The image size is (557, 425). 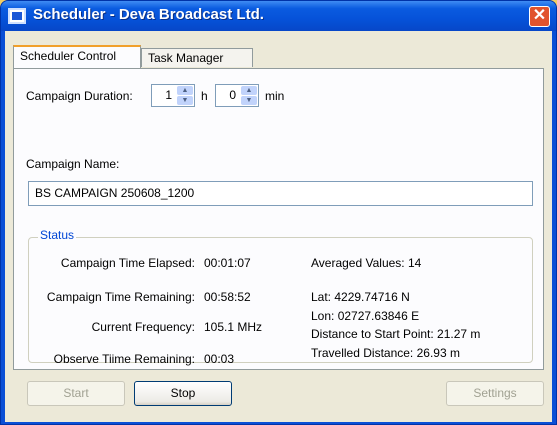 I want to click on latitude-value: Lat: 4229.74716 N, so click(x=360, y=297).